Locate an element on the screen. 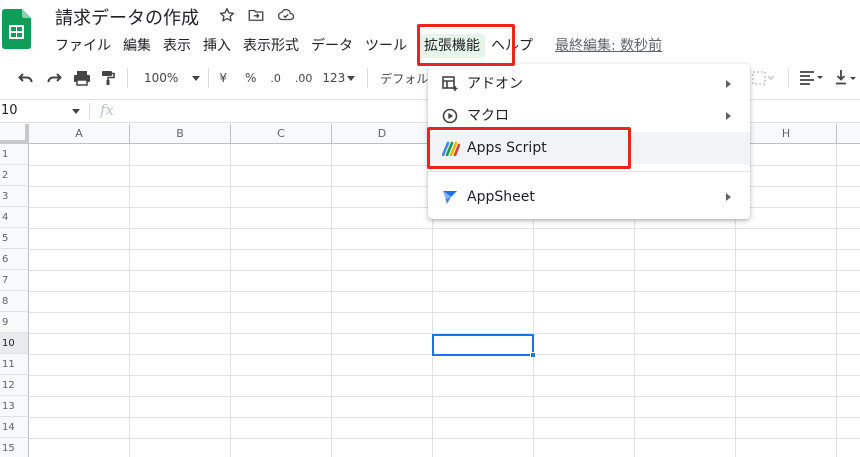  row-header-1: 1 is located at coordinates (14, 154).